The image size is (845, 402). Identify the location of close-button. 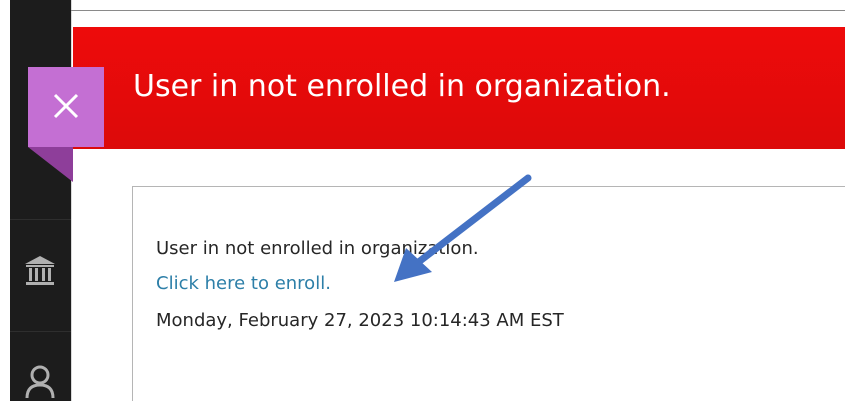
(66, 107).